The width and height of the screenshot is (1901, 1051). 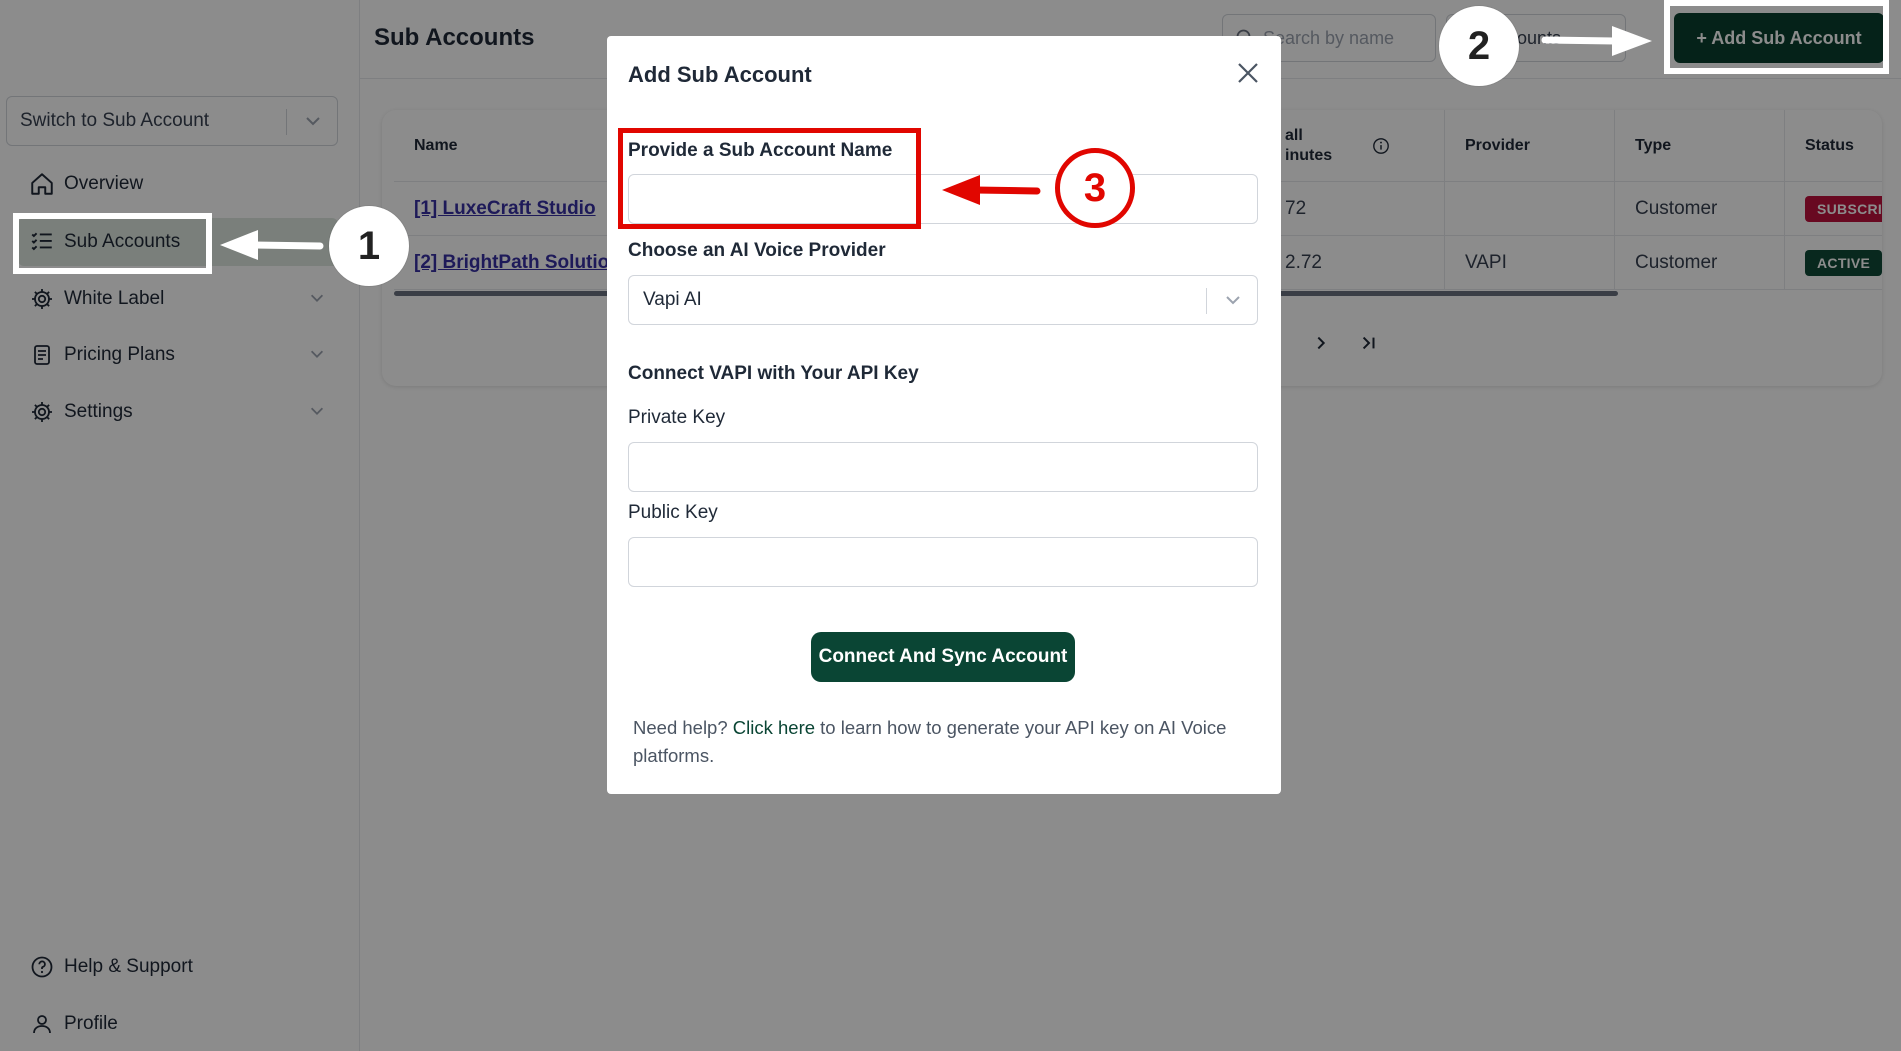 I want to click on private-key-input, so click(x=943, y=467).